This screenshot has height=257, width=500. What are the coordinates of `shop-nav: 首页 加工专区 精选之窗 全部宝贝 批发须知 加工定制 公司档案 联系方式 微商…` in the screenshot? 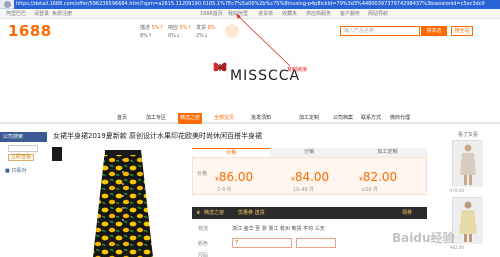 It's located at (250, 118).